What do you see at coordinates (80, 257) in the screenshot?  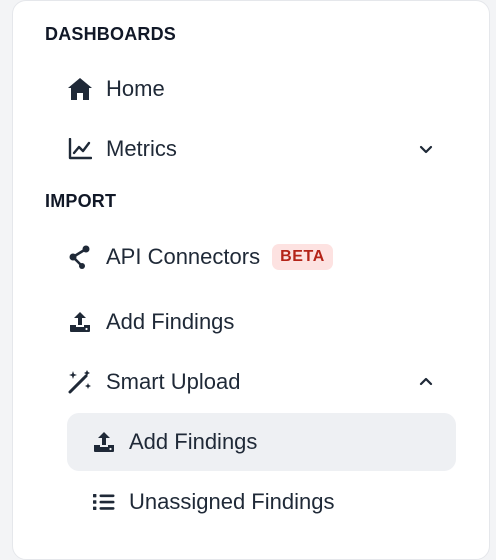 I see `share-nodes-icon` at bounding box center [80, 257].